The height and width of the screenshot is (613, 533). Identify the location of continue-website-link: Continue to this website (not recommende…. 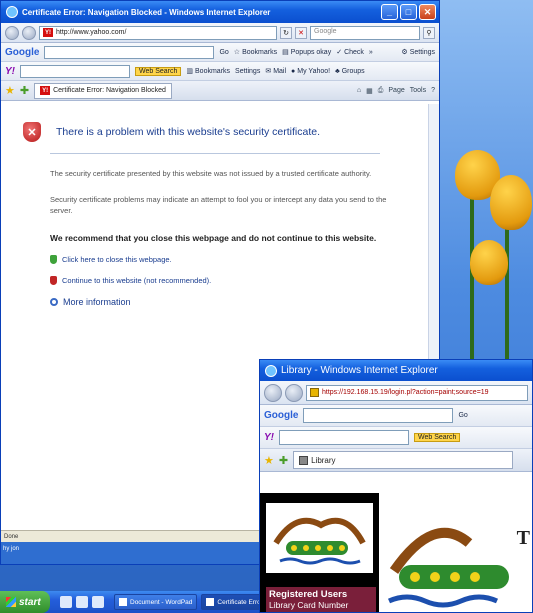
(244, 280).